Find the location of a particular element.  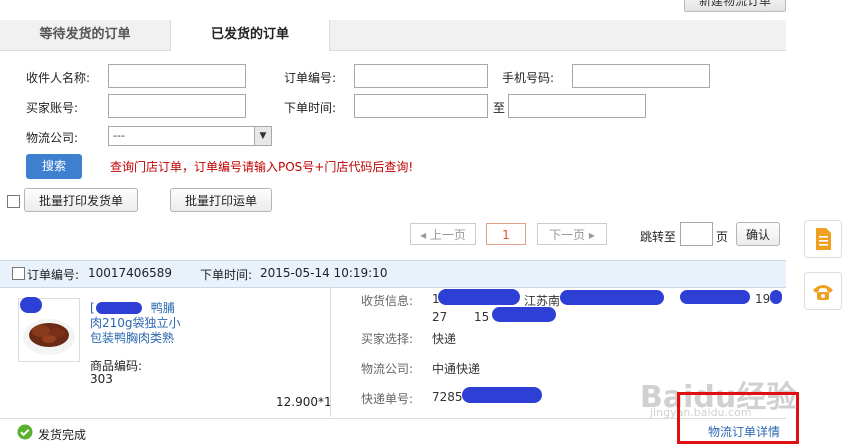

product-title-link: [鸭脯 肉210g袋独立小 包装鸭胸肉类熟 is located at coordinates (140, 323).